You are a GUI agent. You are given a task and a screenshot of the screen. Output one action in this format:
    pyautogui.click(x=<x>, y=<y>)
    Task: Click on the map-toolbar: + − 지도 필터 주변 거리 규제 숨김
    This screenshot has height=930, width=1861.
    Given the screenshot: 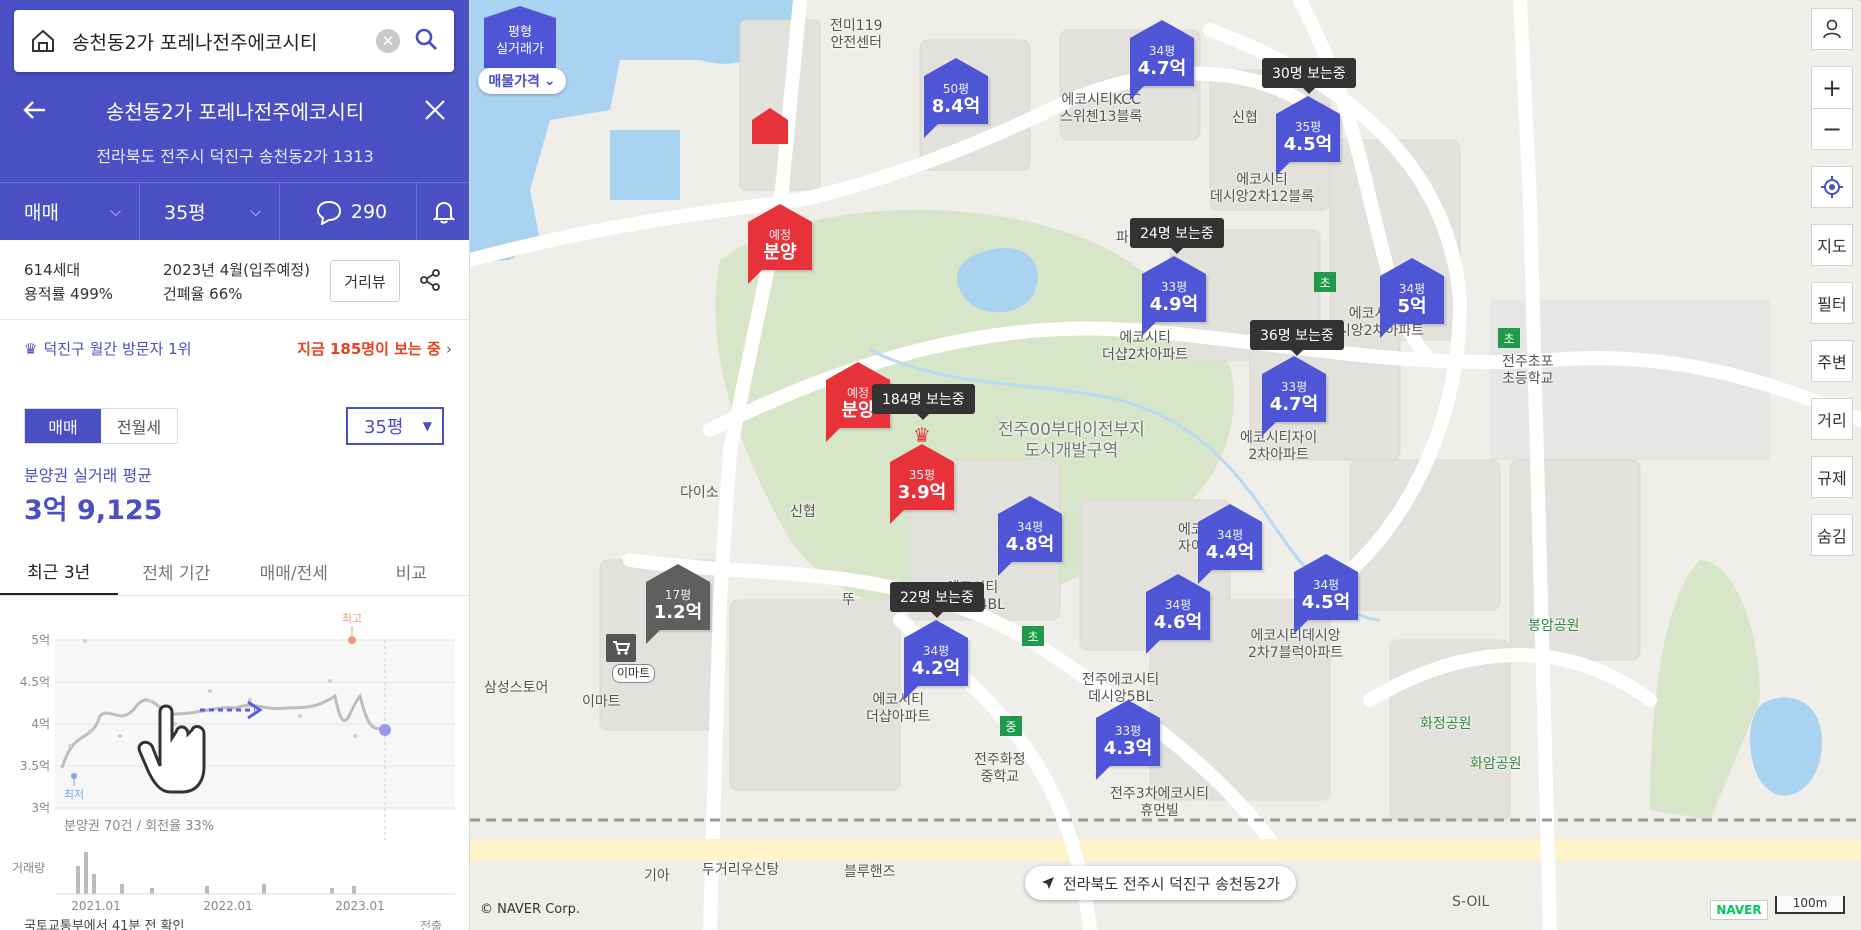 What is the action you would take?
    pyautogui.click(x=1832, y=290)
    